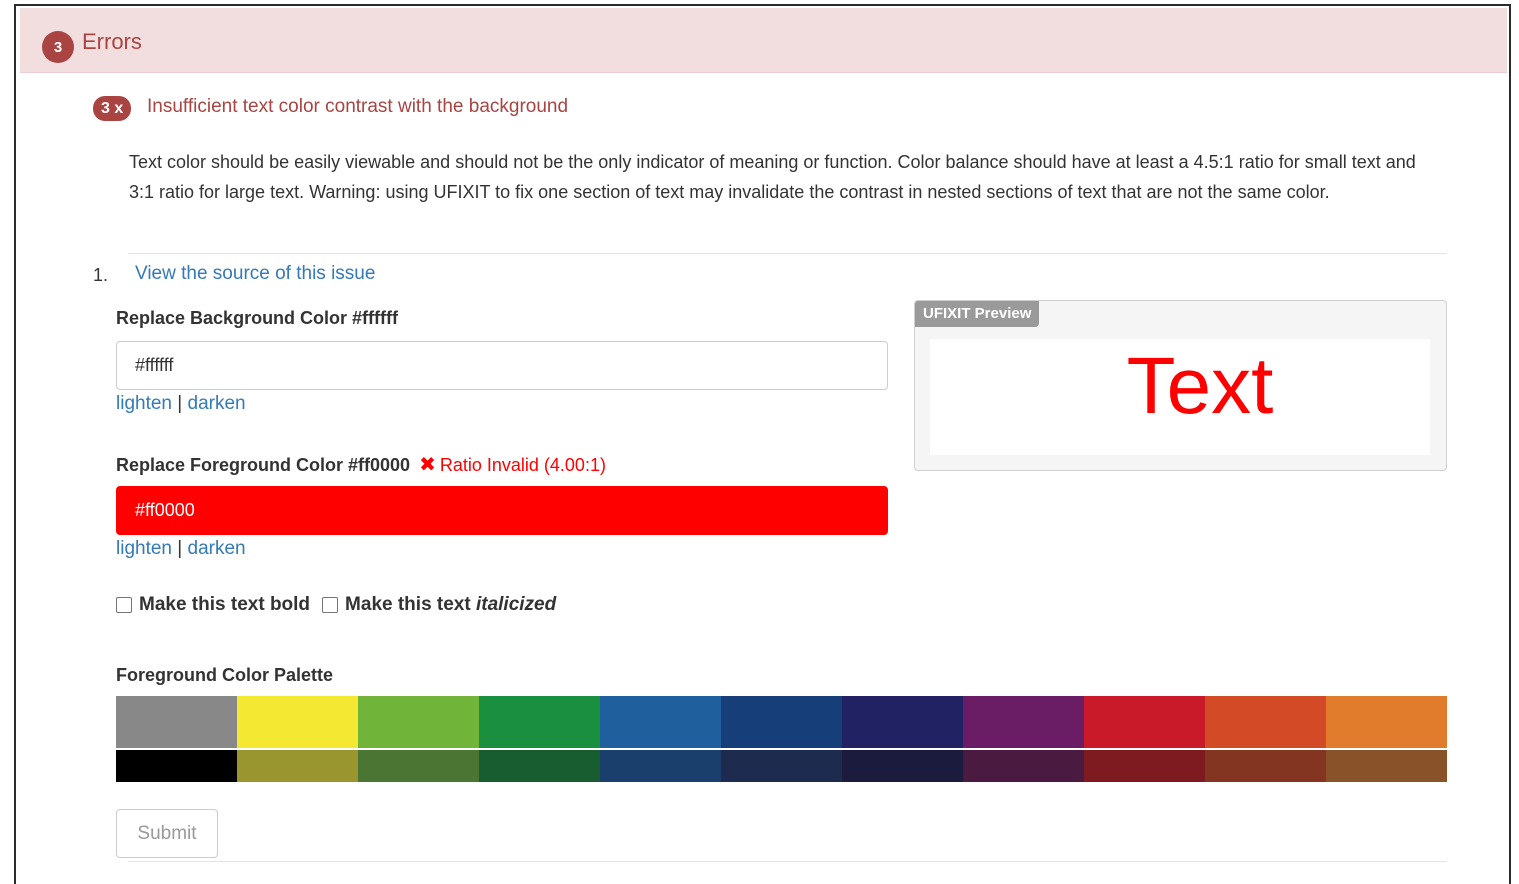 The height and width of the screenshot is (884, 1519). What do you see at coordinates (217, 548) in the screenshot?
I see `foreground-darken-link: darken` at bounding box center [217, 548].